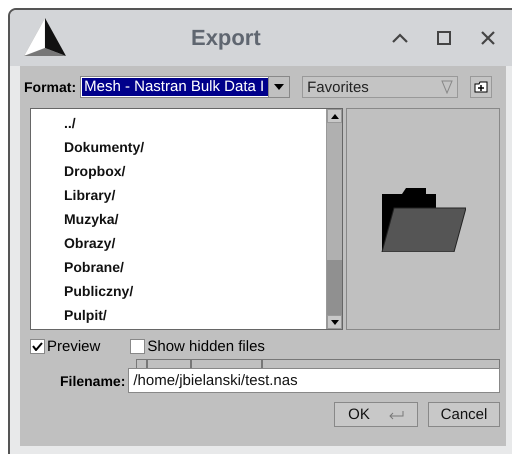 The width and height of the screenshot is (512, 454). What do you see at coordinates (314, 380) in the screenshot?
I see `filename-field: /home/jbielanski/test.nas` at bounding box center [314, 380].